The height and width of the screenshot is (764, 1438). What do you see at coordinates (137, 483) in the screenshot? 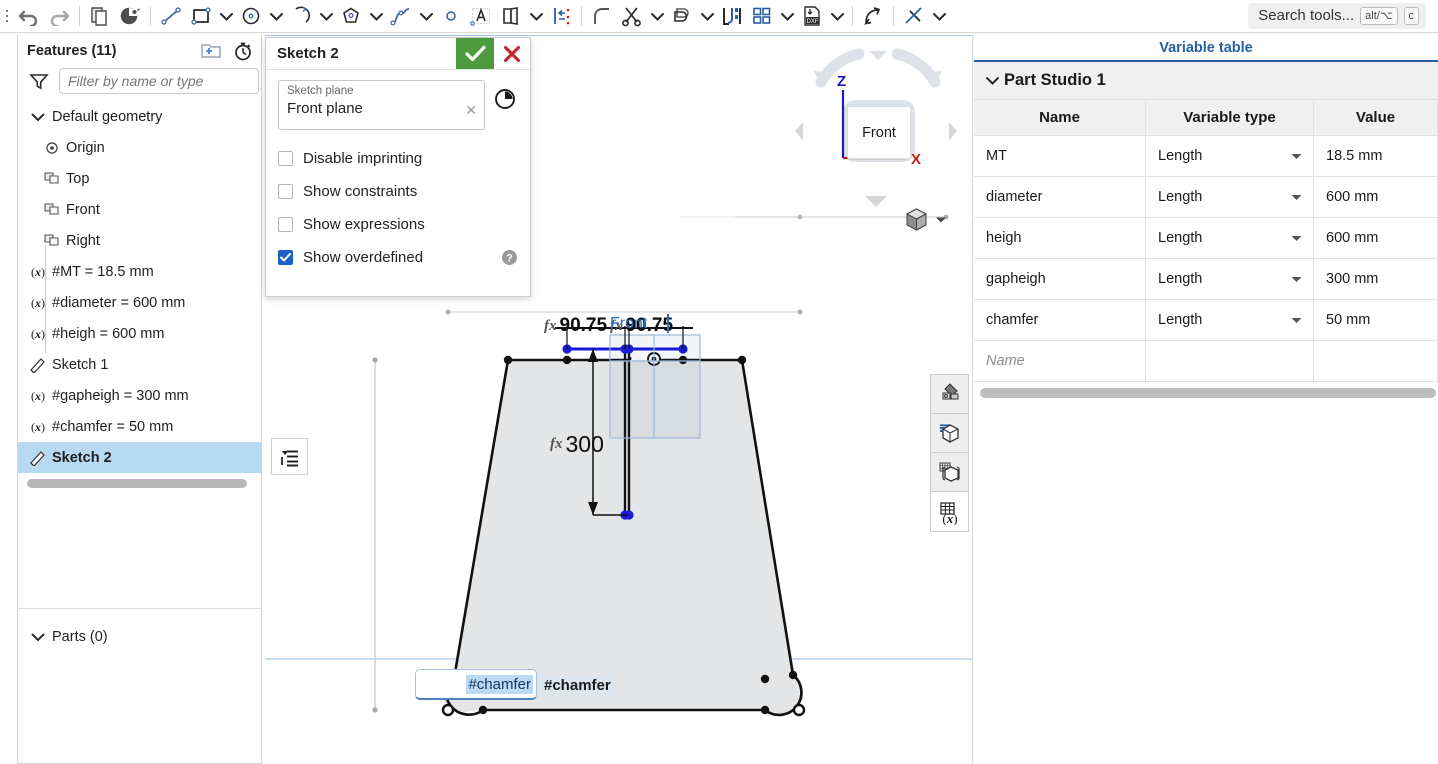
I see `features-horizontal-scrollbar` at bounding box center [137, 483].